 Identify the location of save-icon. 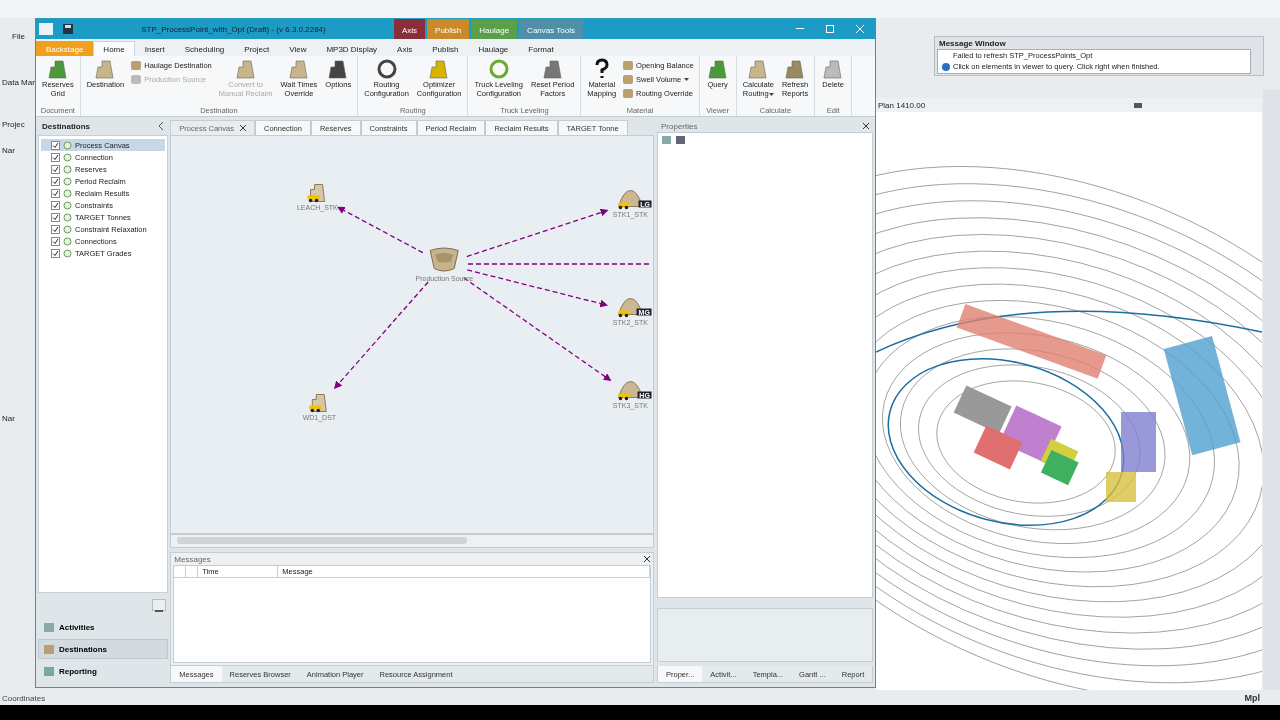
(68, 29).